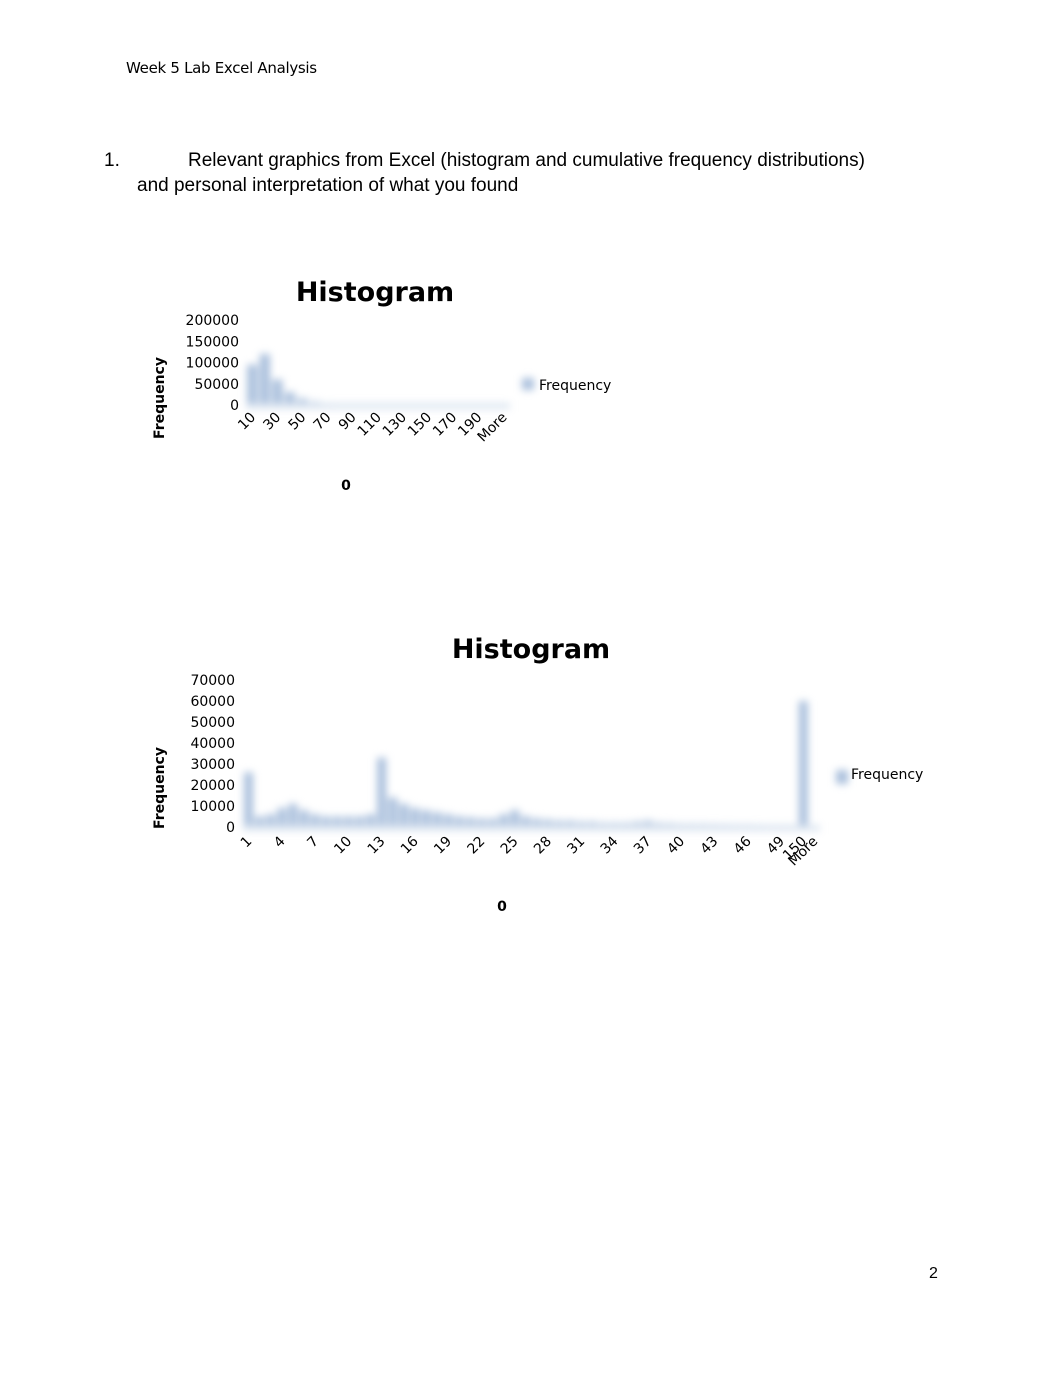  What do you see at coordinates (212, 364) in the screenshot?
I see `y-tick-label: 100000` at bounding box center [212, 364].